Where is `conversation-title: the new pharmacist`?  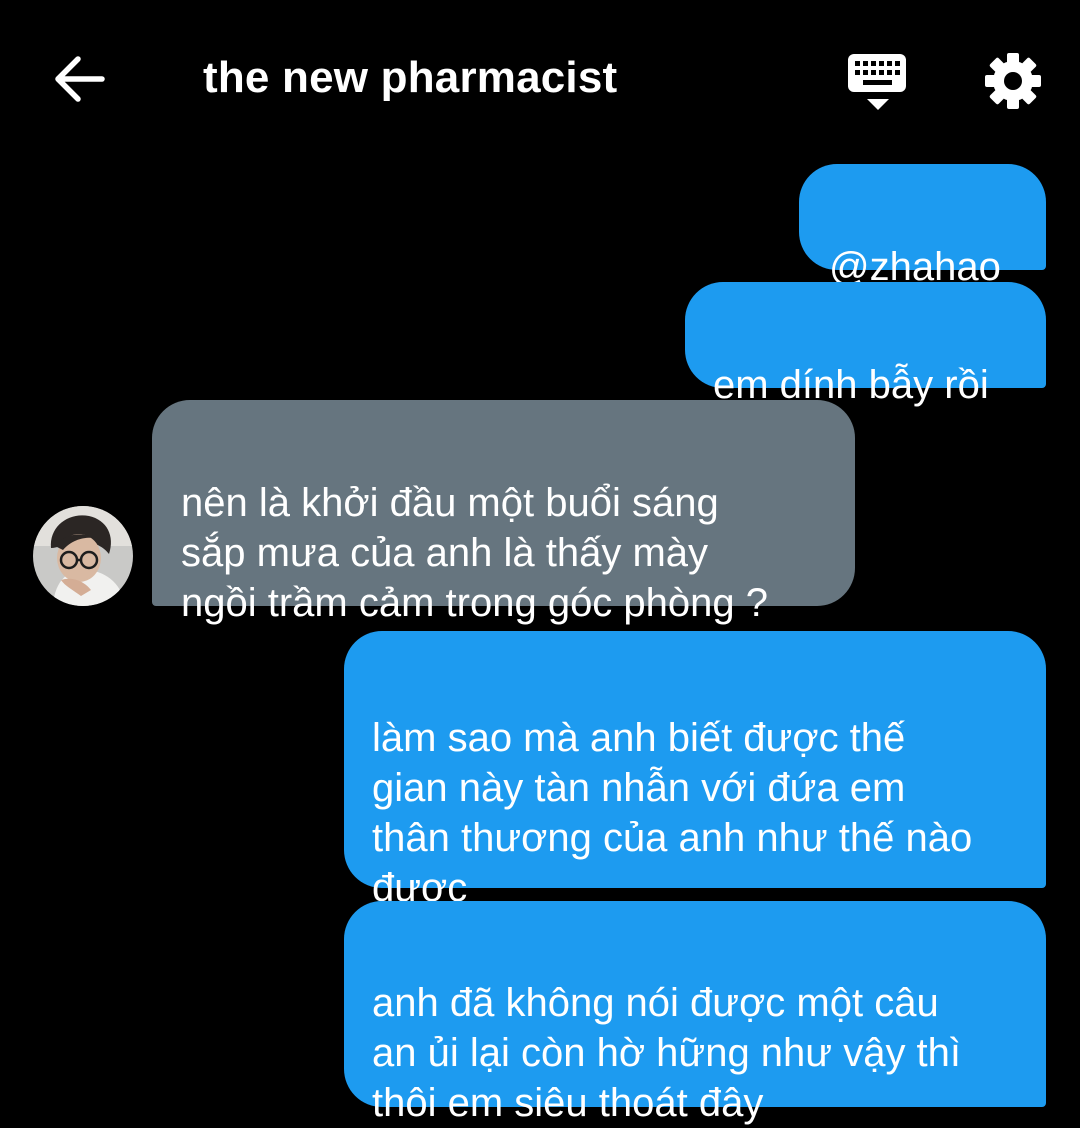 conversation-title: the new pharmacist is located at coordinates (410, 77).